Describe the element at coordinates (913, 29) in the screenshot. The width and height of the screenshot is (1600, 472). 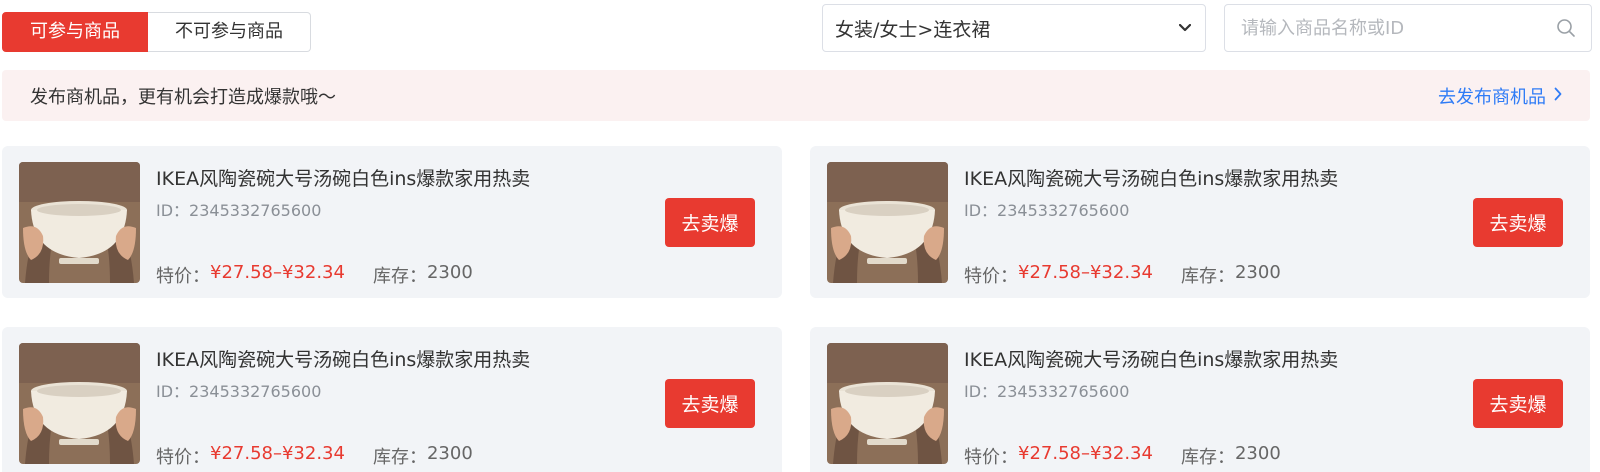
I see `category-select-value: 女装/女士>连衣裙` at that location.